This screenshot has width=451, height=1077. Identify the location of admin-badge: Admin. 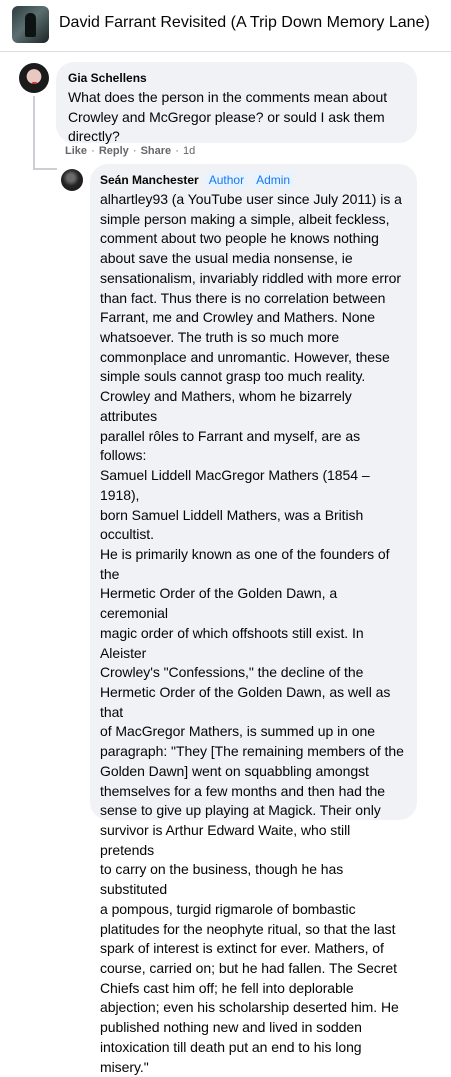
(273, 180).